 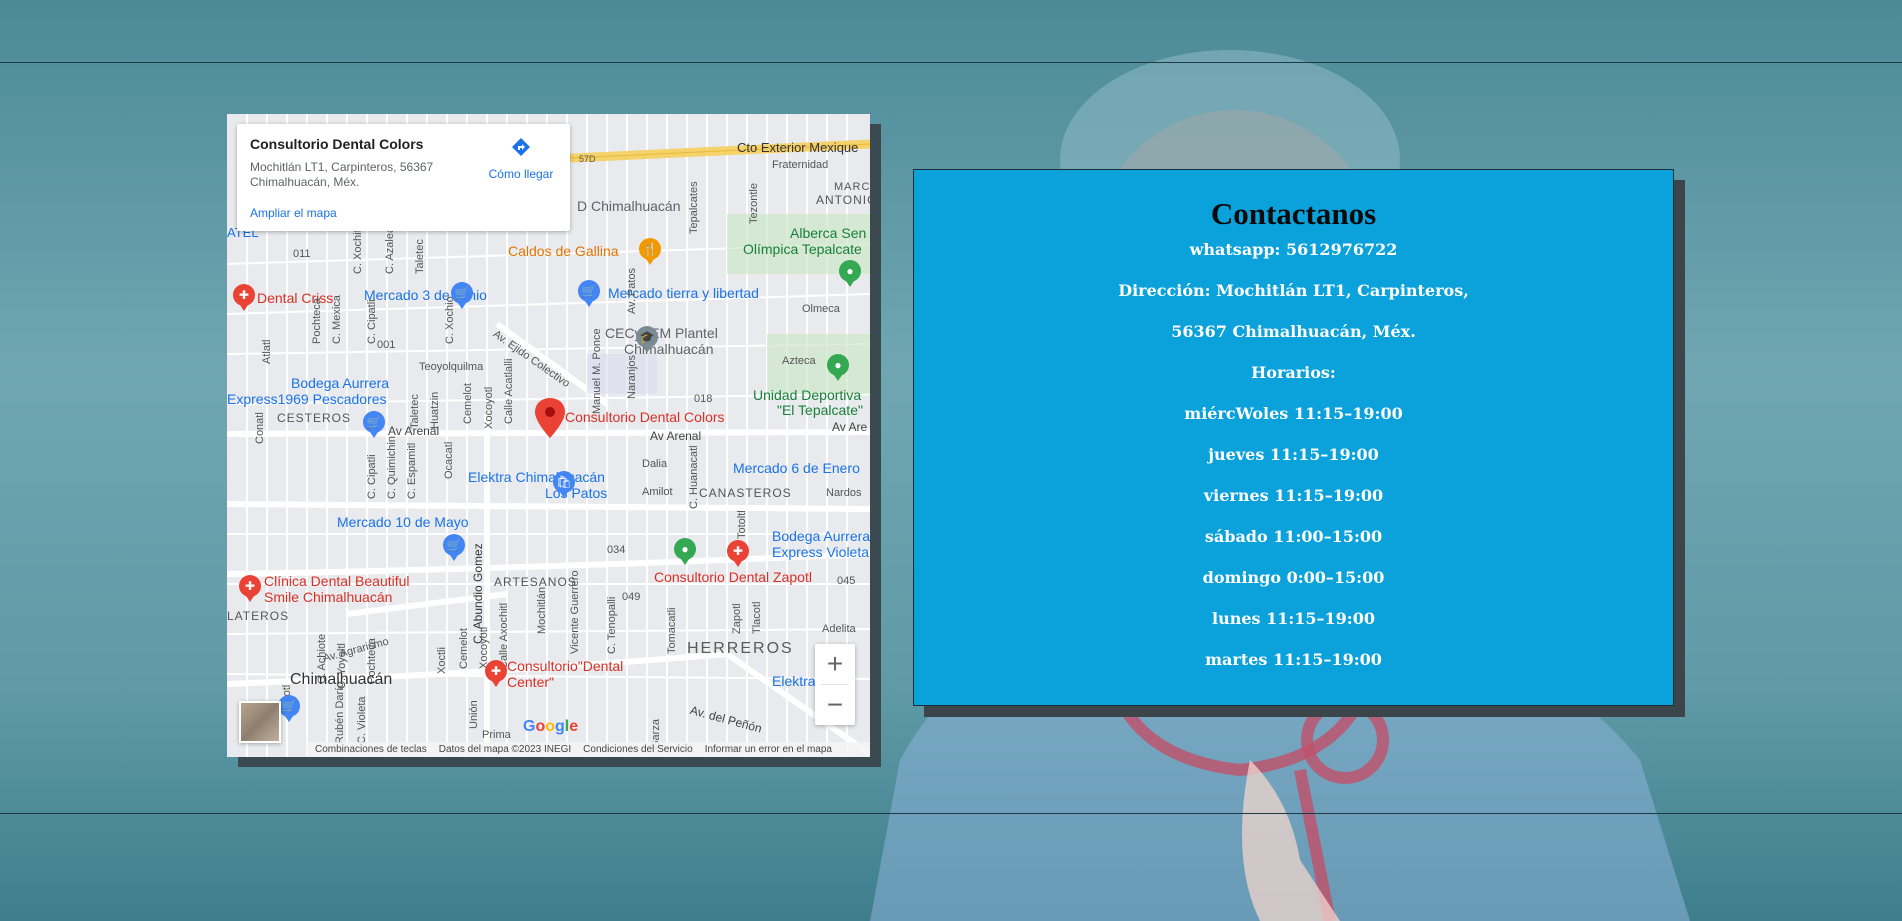 I want to click on map-label-cesteros: CESTEROS, so click(x=314, y=418).